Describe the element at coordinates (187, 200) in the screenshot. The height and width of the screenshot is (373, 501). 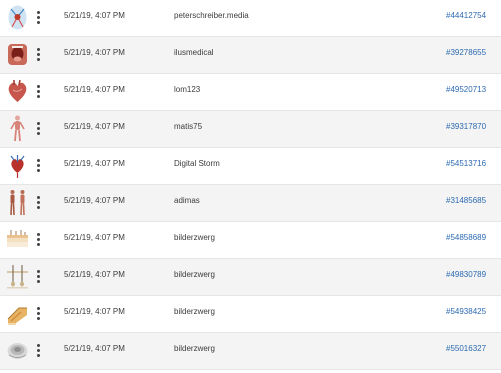
I see `author-label: adimas` at that location.